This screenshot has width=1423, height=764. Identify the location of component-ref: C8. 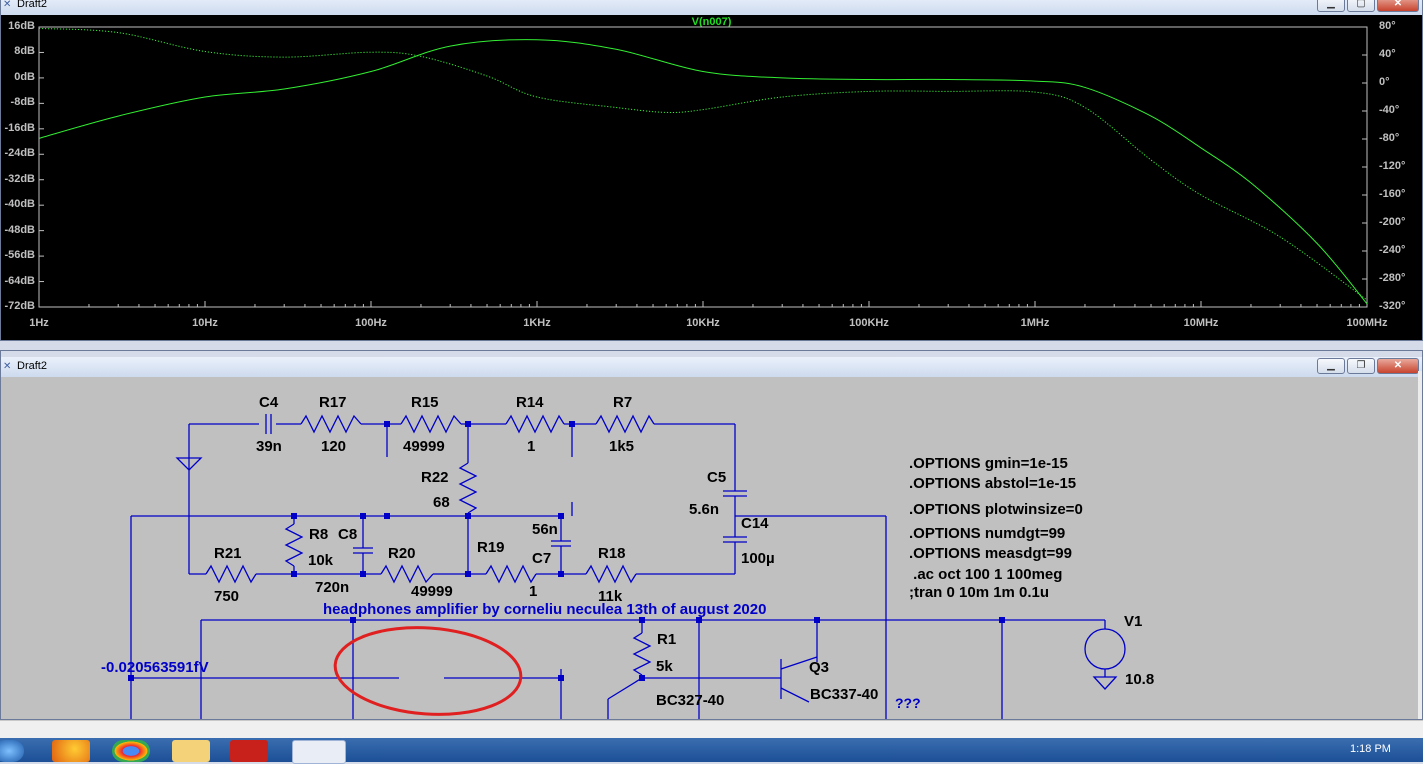
(347, 534).